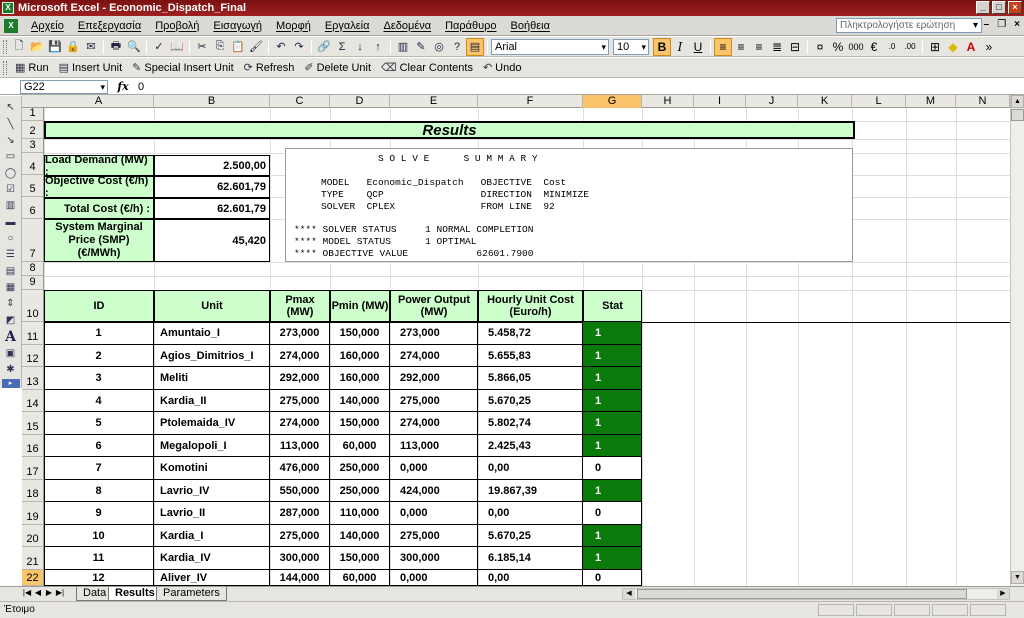 This screenshot has width=1024, height=618. I want to click on row-header: 2, so click(32, 130).